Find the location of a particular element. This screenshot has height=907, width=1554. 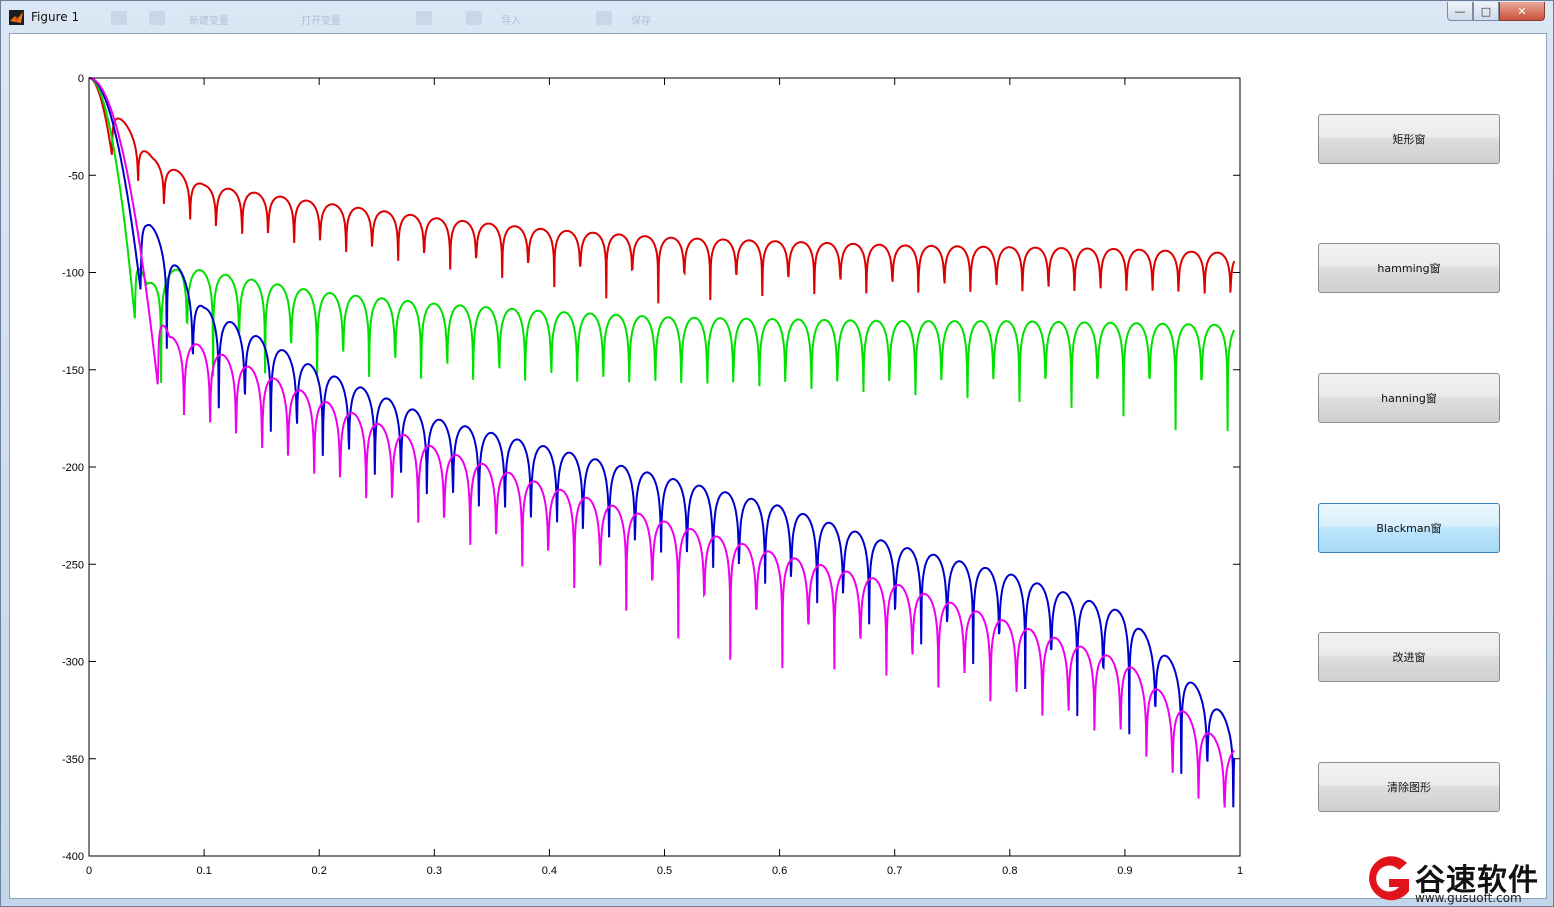

y-tick-label: -400 is located at coordinates (73, 857).